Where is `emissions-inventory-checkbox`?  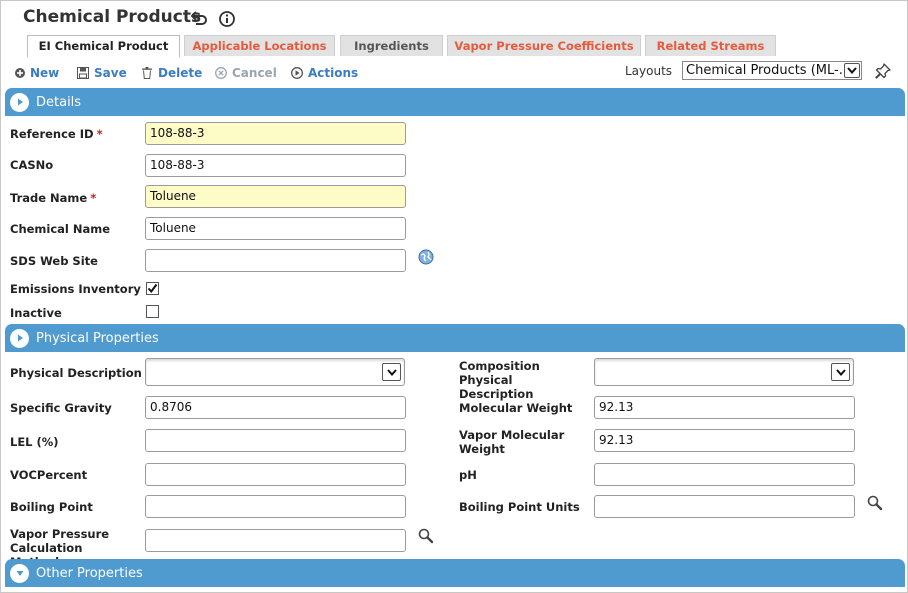 emissions-inventory-checkbox is located at coordinates (152, 287).